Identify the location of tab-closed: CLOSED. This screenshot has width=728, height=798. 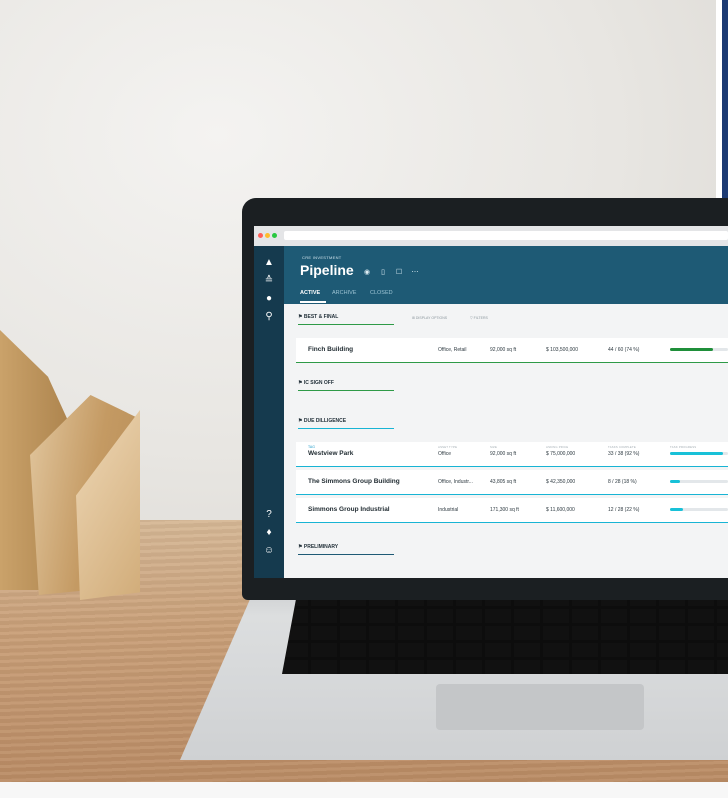
(381, 293).